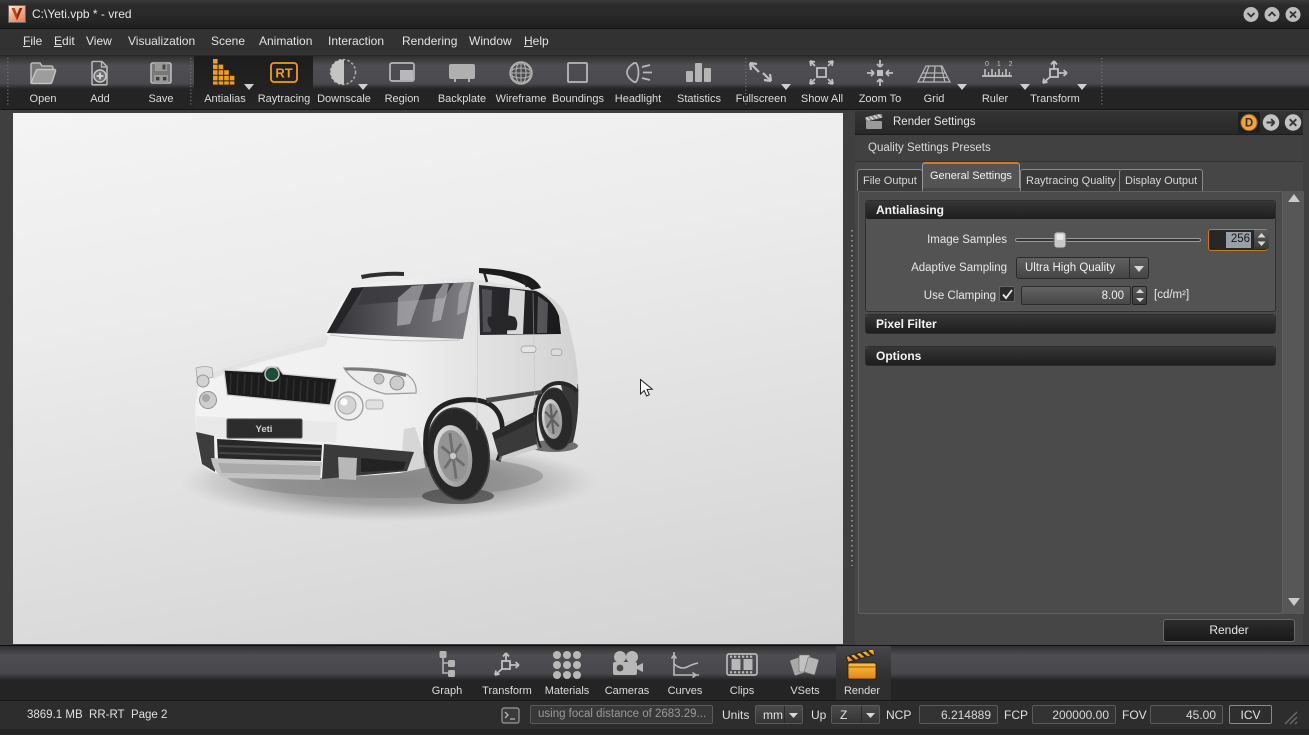  I want to click on svg-text: 0 1 2, so click(999, 64).